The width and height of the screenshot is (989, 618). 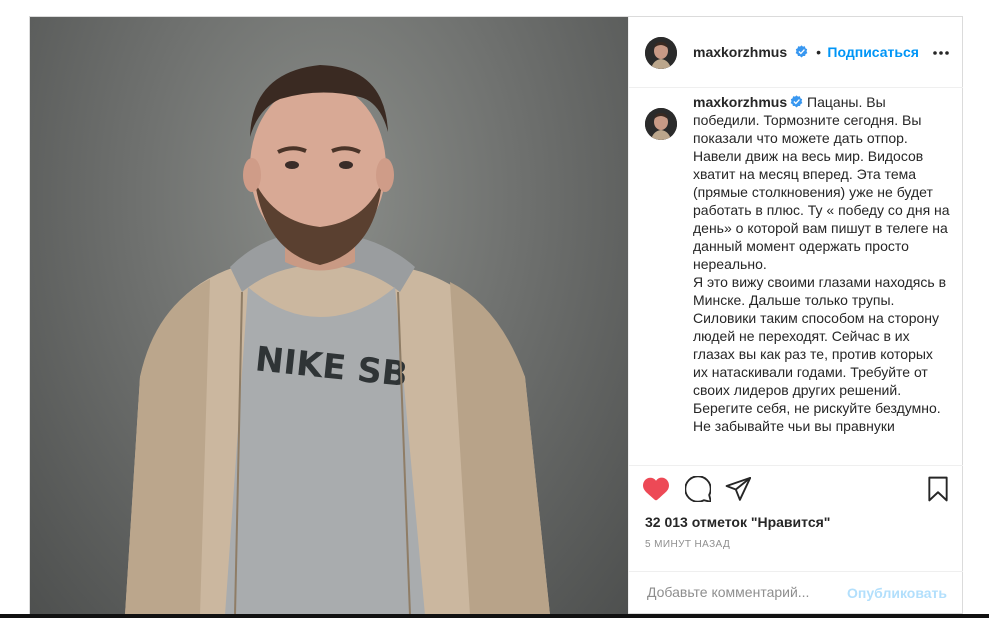 What do you see at coordinates (494, 616) in the screenshot?
I see `window-bottom-edge` at bounding box center [494, 616].